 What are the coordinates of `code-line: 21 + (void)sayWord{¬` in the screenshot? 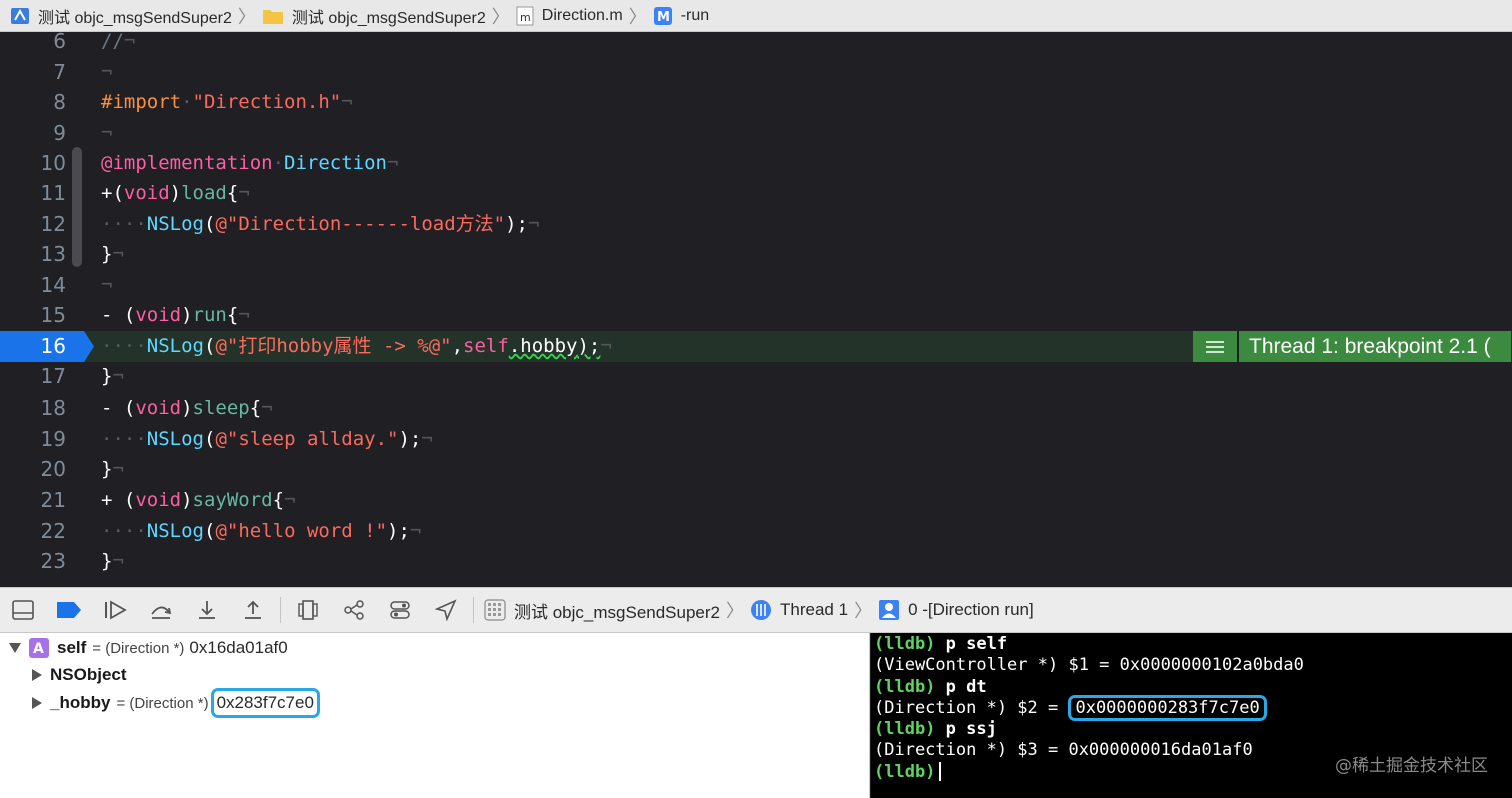 It's located at (756, 500).